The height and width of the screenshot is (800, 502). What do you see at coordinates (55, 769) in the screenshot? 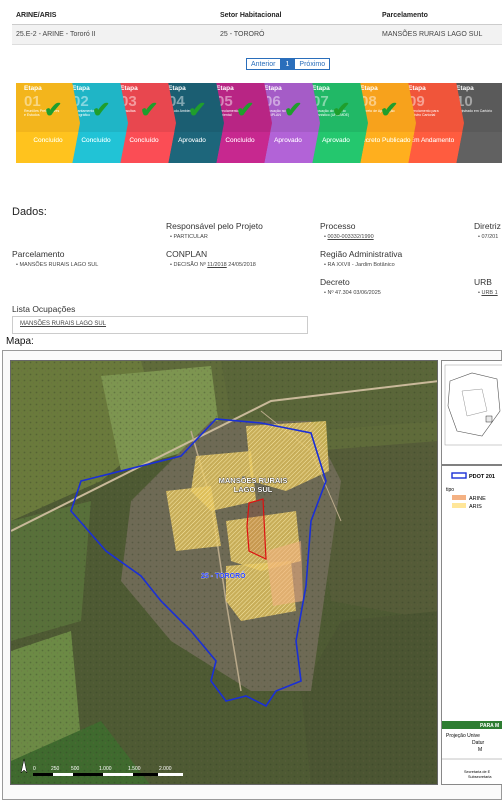
I see `scale-label: 250` at bounding box center [55, 769].